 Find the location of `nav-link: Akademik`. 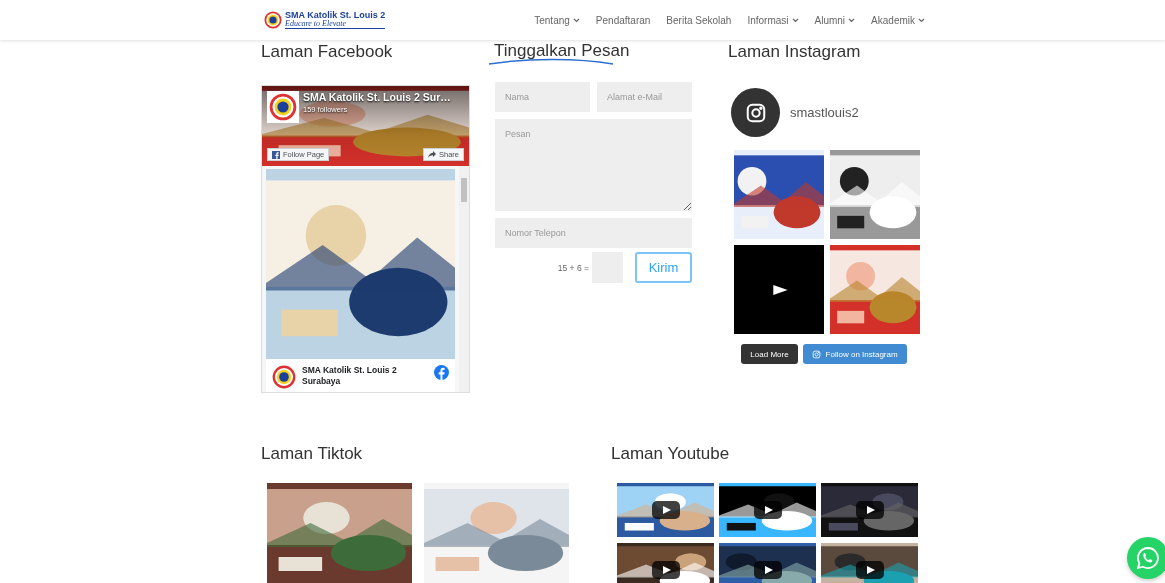

nav-link: Akademik is located at coordinates (898, 20).